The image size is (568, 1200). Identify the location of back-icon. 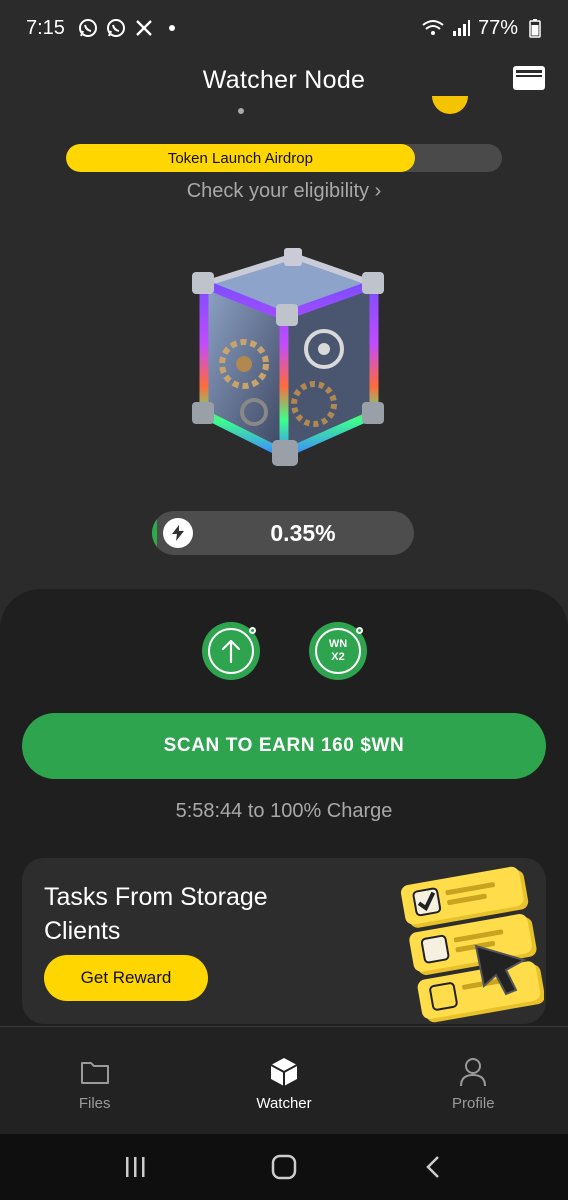
(433, 1167).